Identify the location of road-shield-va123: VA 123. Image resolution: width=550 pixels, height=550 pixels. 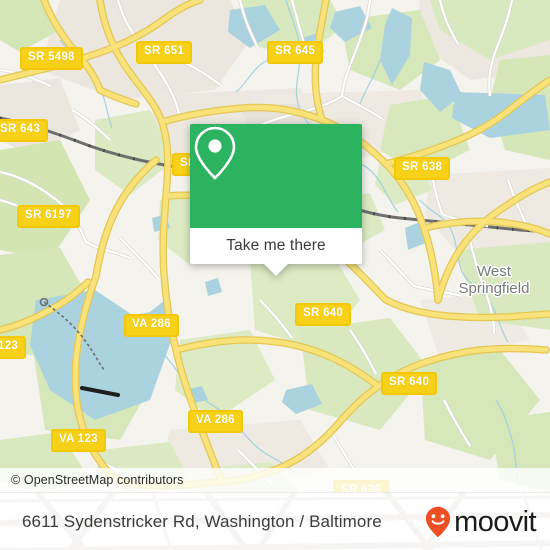
(78, 440).